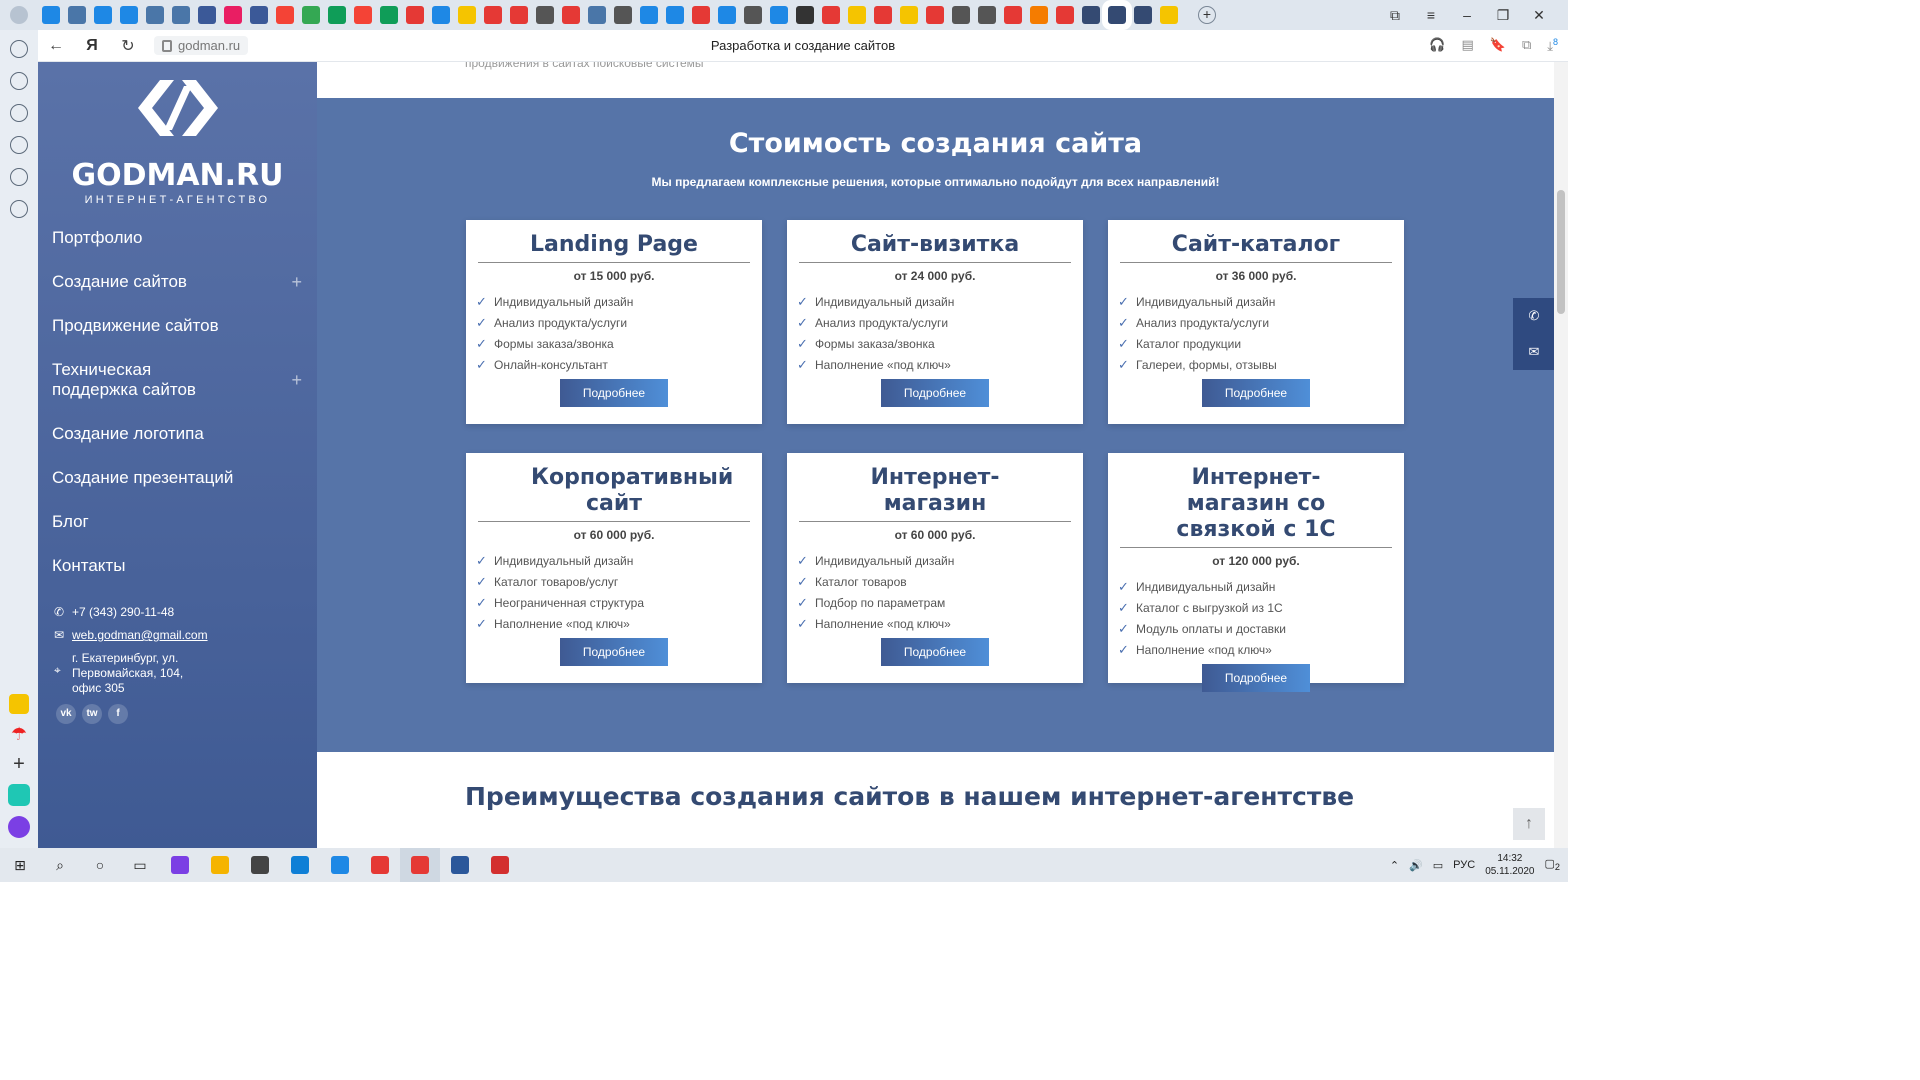  I want to click on twitter-icon: tw, so click(92, 714).